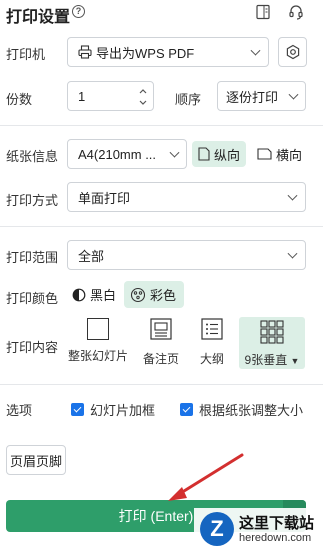 This screenshot has width=323, height=550. Describe the element at coordinates (19, 99) in the screenshot. I see `copies-label: 份数` at that location.